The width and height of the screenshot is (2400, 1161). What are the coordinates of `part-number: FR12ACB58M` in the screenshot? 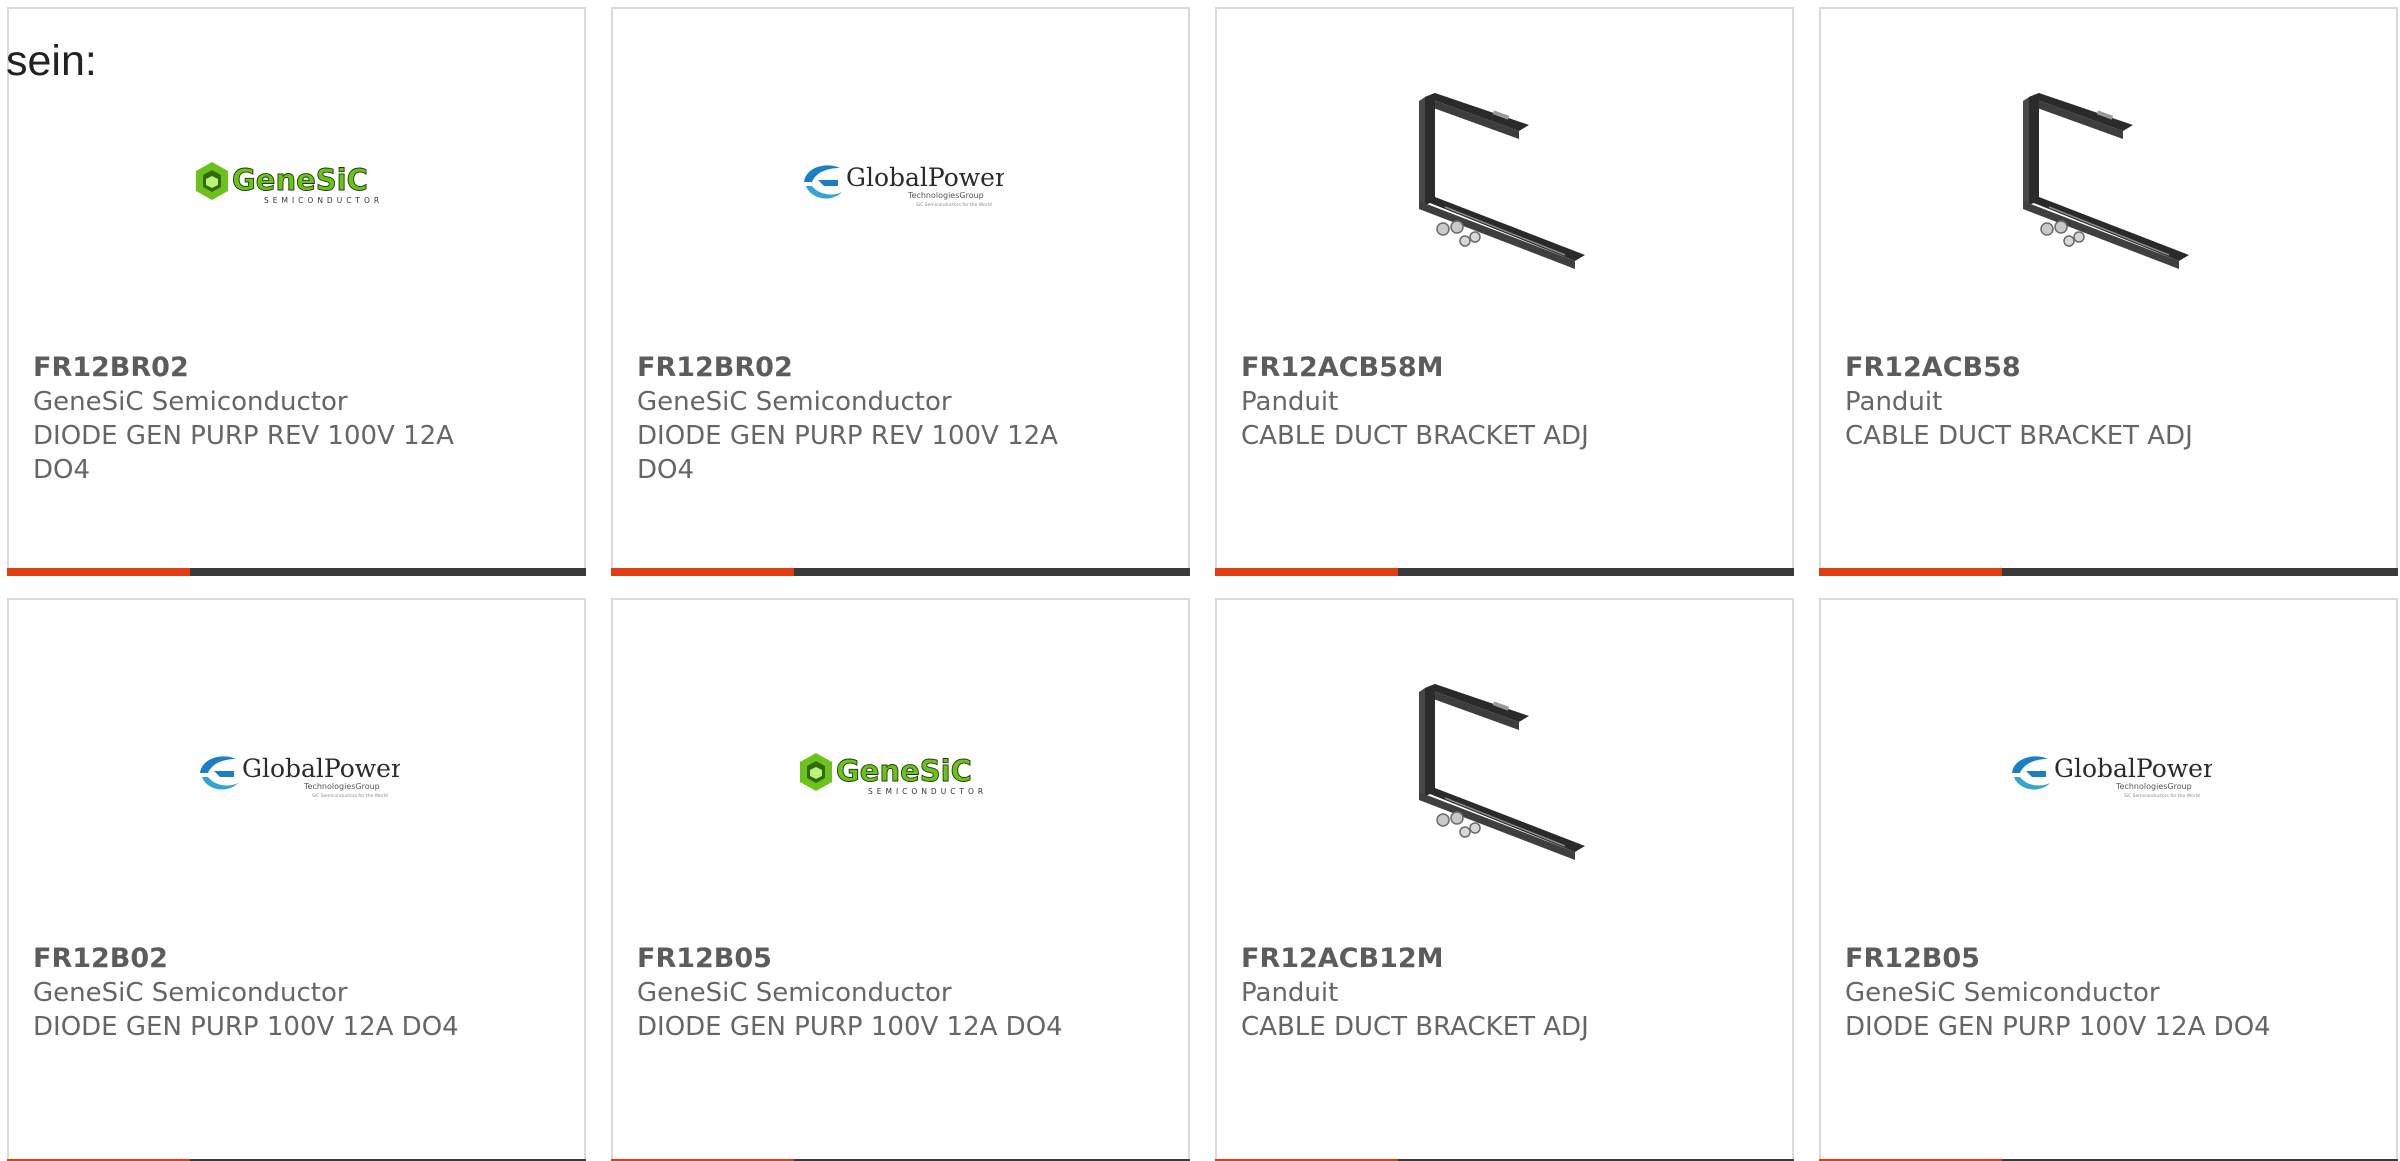 It's located at (1461, 368).